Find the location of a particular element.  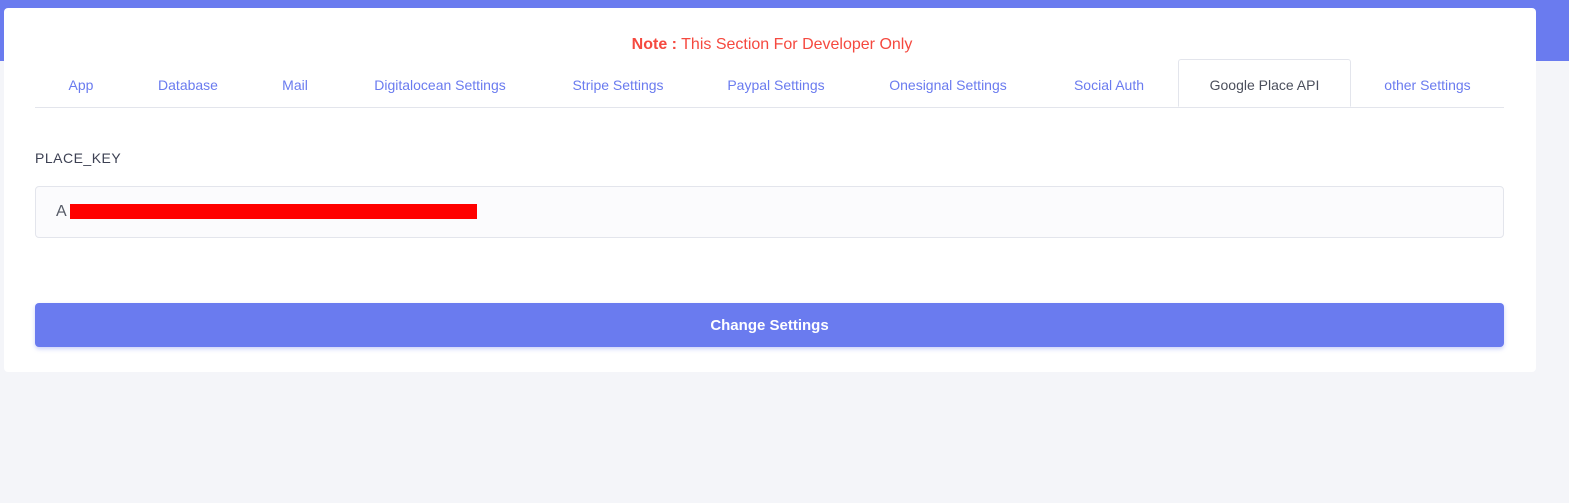

tab-google-place-api: Google Place API is located at coordinates (1264, 83).